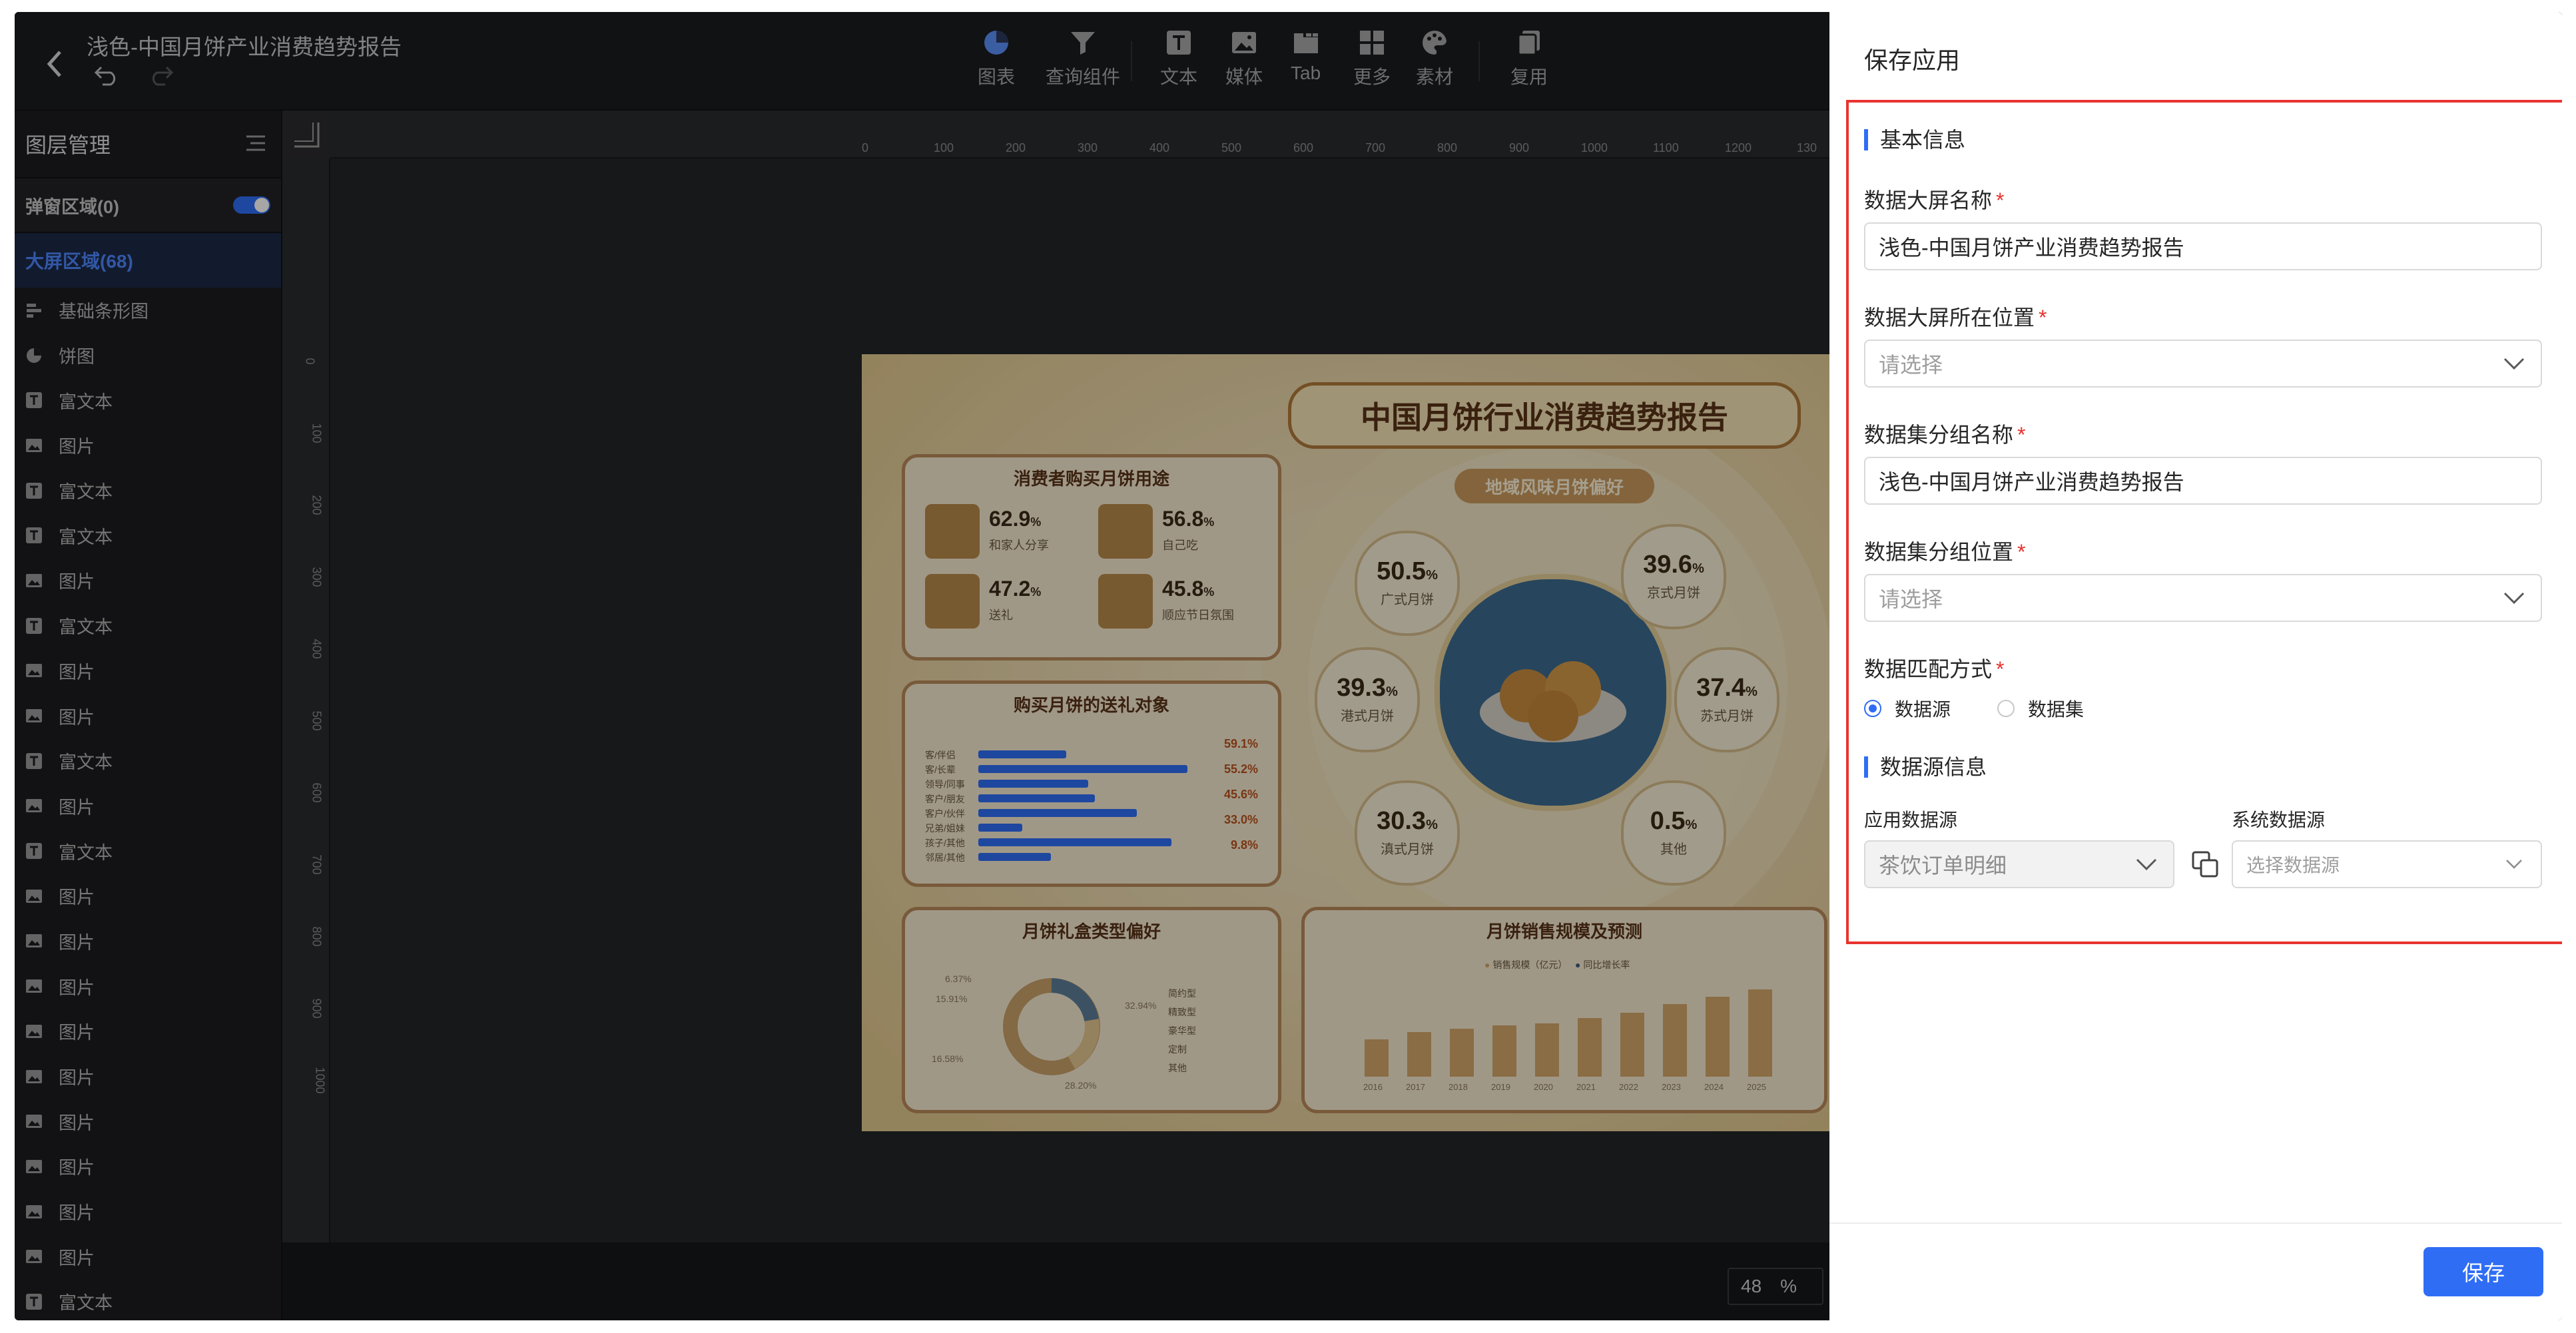 Image resolution: width=2576 pixels, height=1333 pixels. I want to click on radio-option-datasource: 数据源, so click(1907, 708).